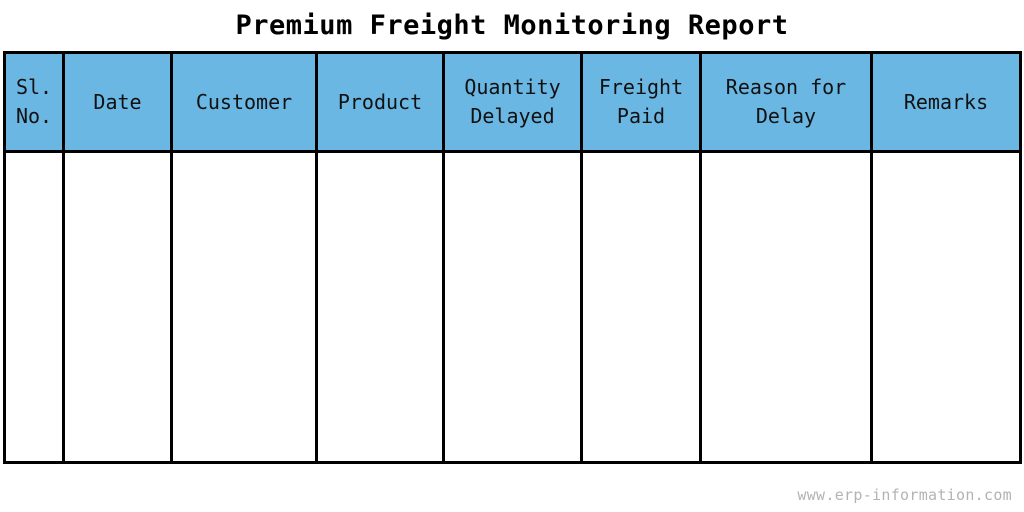 The image size is (1024, 512). I want to click on site-watermark: www.erp-information.com, so click(904, 495).